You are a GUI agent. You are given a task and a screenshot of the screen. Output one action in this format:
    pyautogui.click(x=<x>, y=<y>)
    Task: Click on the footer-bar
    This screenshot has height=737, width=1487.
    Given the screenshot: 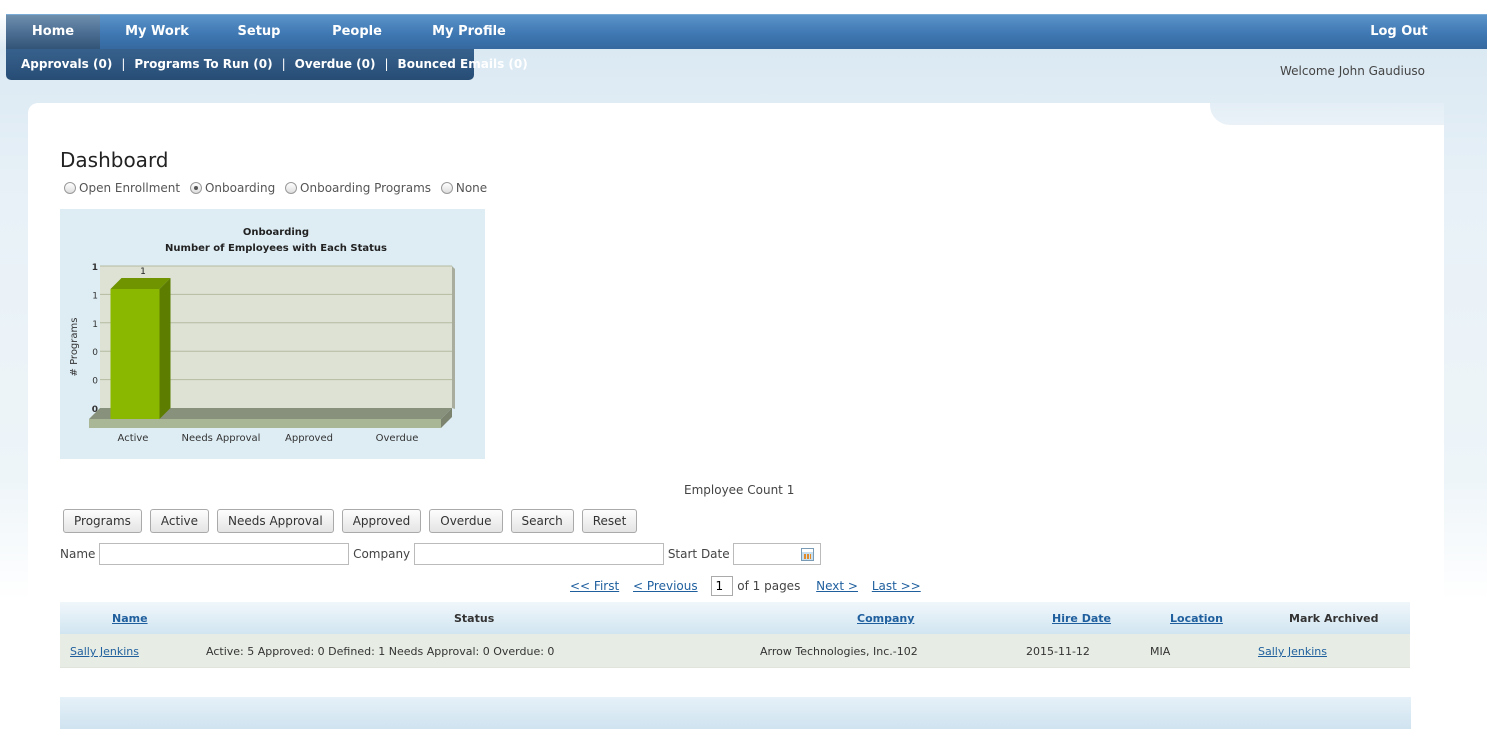 What is the action you would take?
    pyautogui.click(x=735, y=713)
    